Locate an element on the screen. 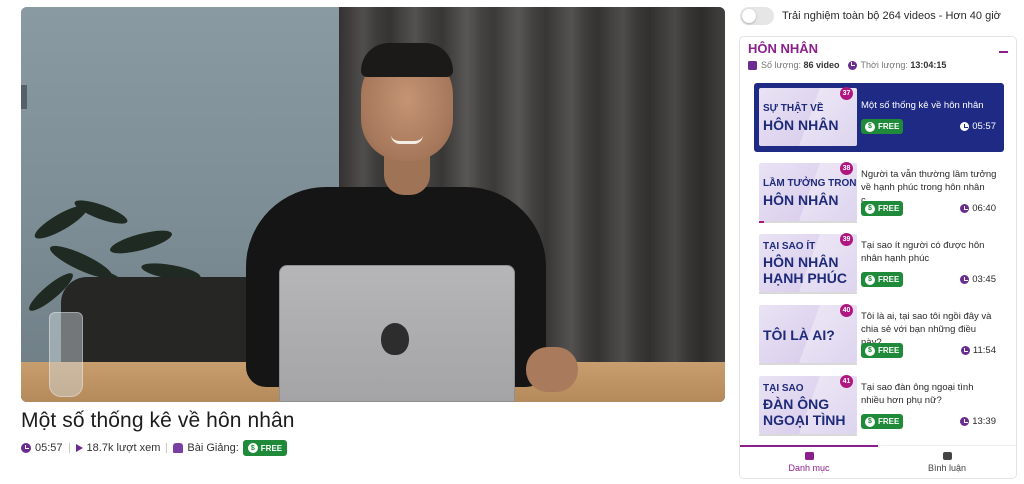 This screenshot has width=1024, height=484. thumbnail-heading: TÔI LÀ AI? is located at coordinates (799, 335).